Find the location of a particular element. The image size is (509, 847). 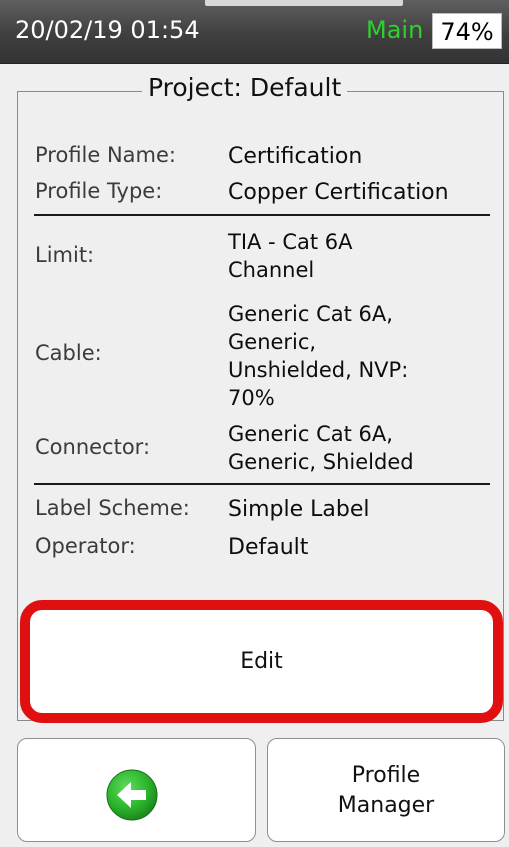

profile-name-value: Certification is located at coordinates (295, 156).